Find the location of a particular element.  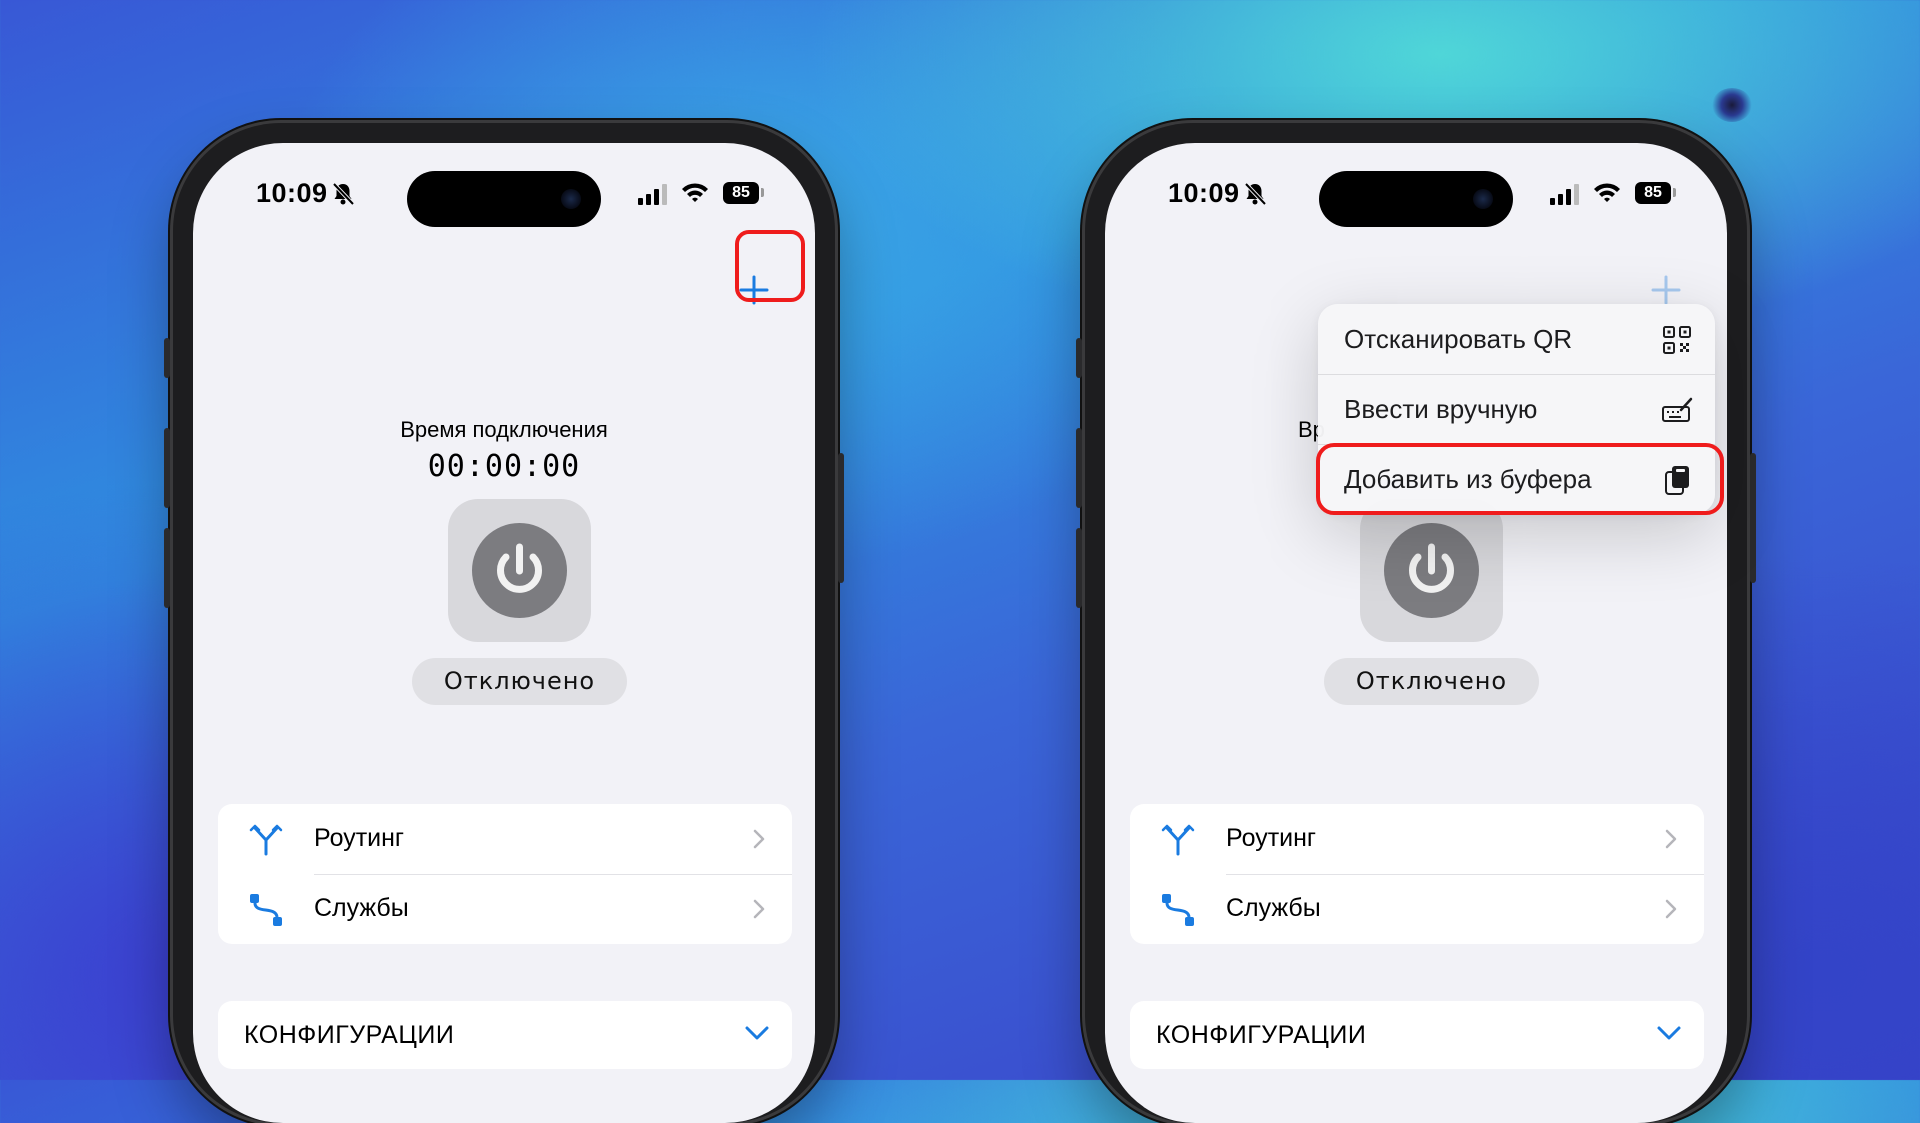

menu-item-label: Ввести вручную is located at coordinates (1441, 409).